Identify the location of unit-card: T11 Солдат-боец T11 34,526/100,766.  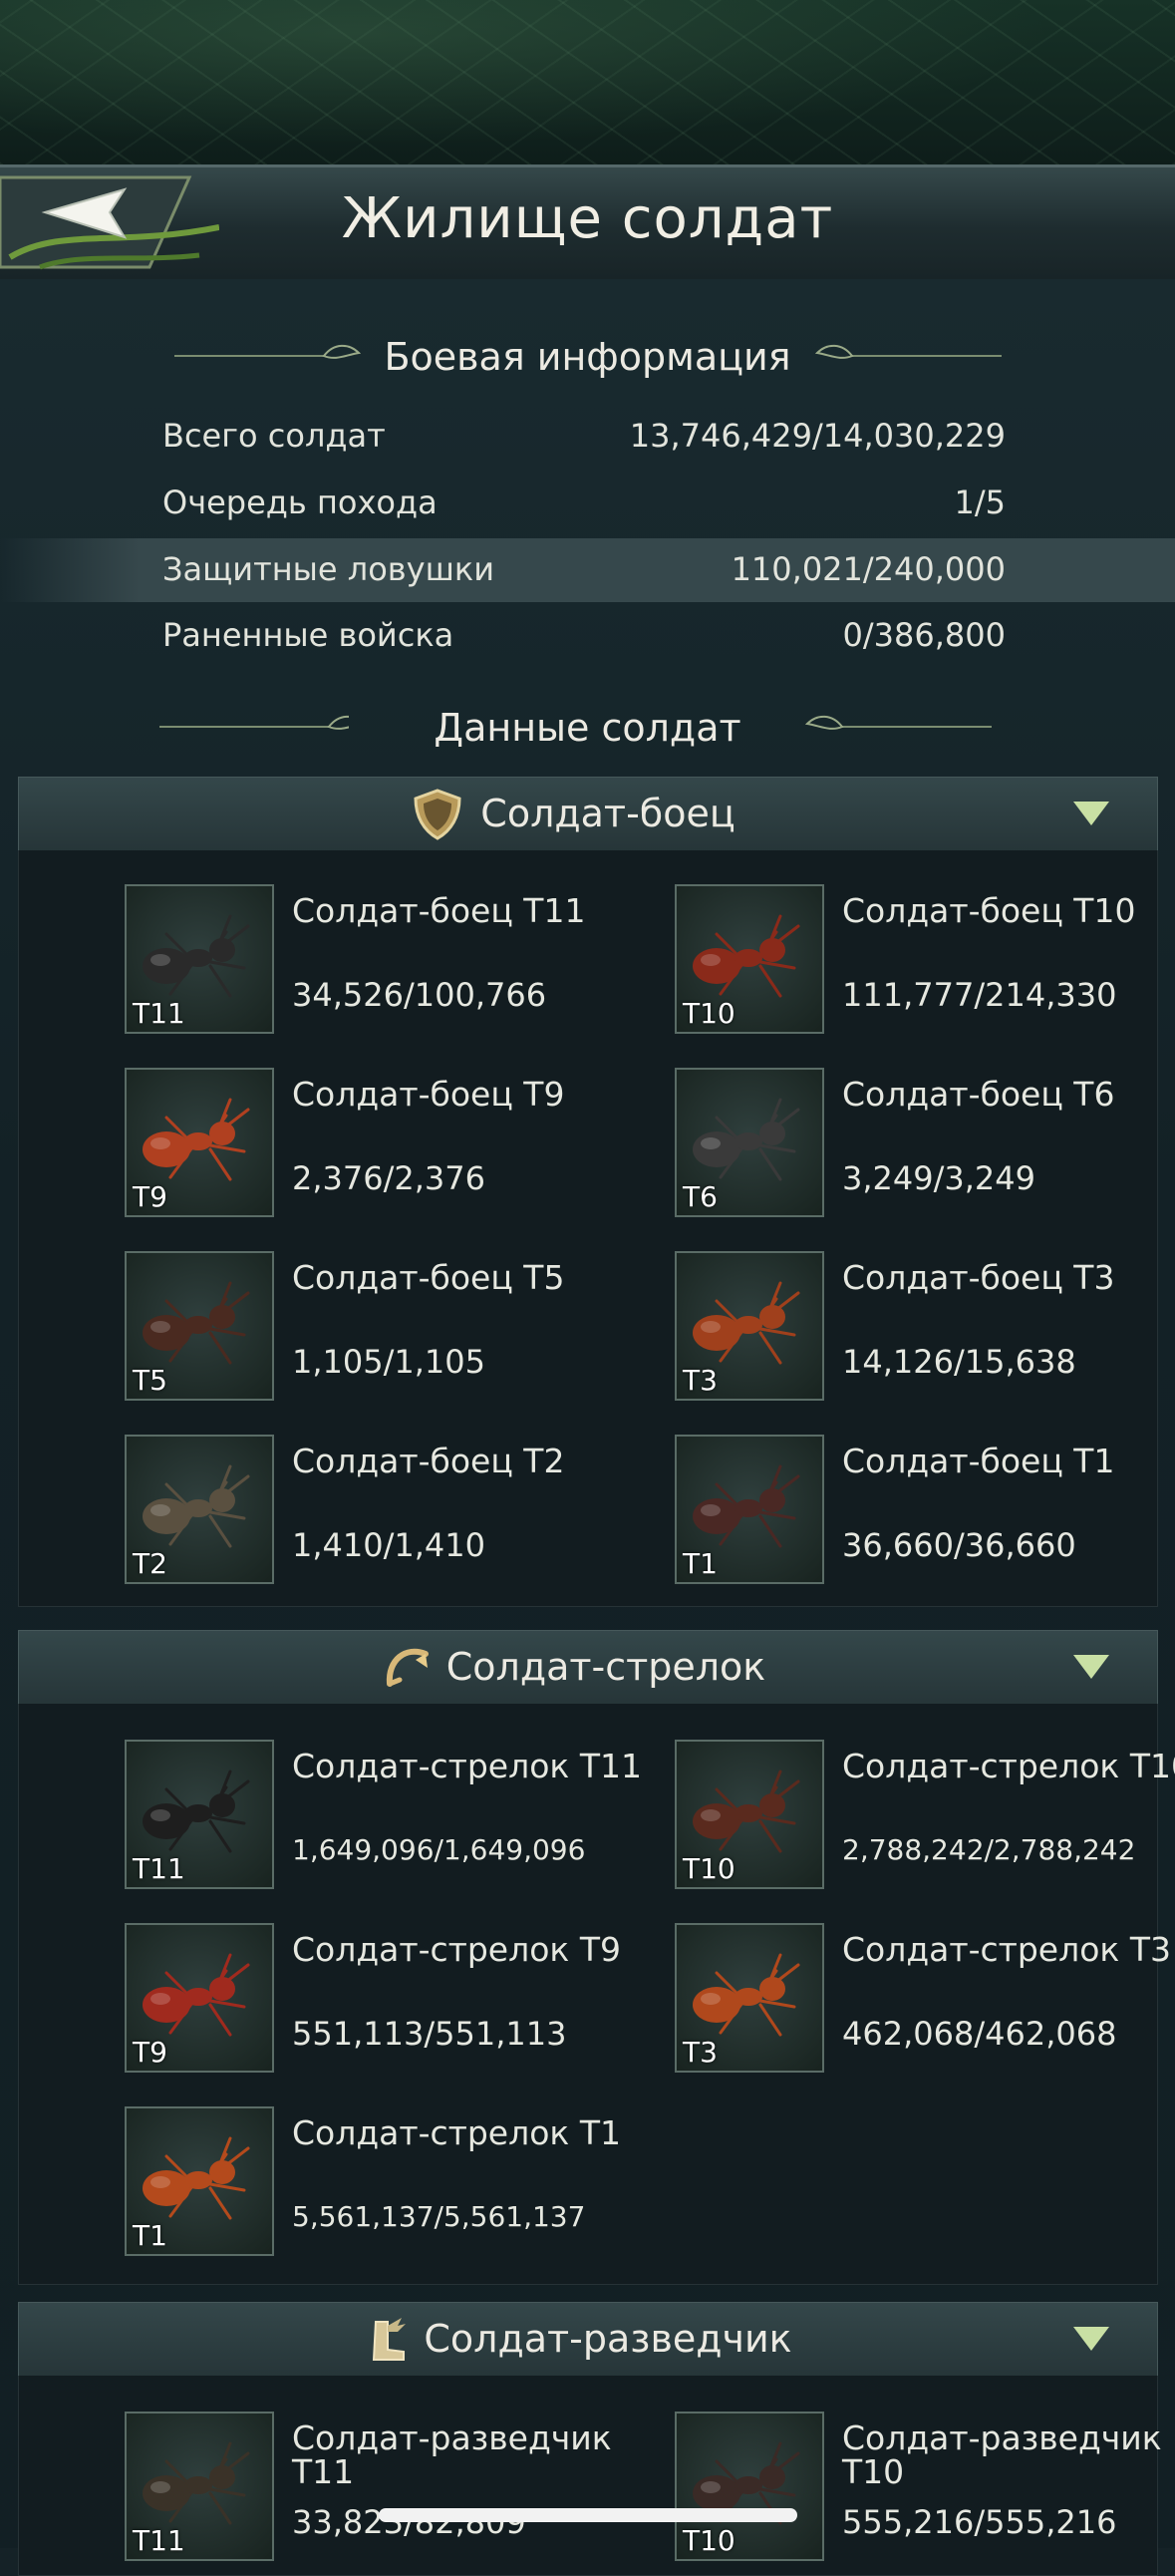
(394, 959).